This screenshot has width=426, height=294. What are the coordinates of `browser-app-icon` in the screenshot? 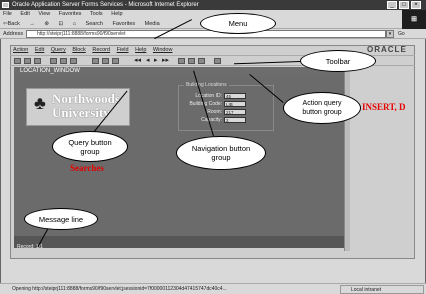 It's located at (5, 5).